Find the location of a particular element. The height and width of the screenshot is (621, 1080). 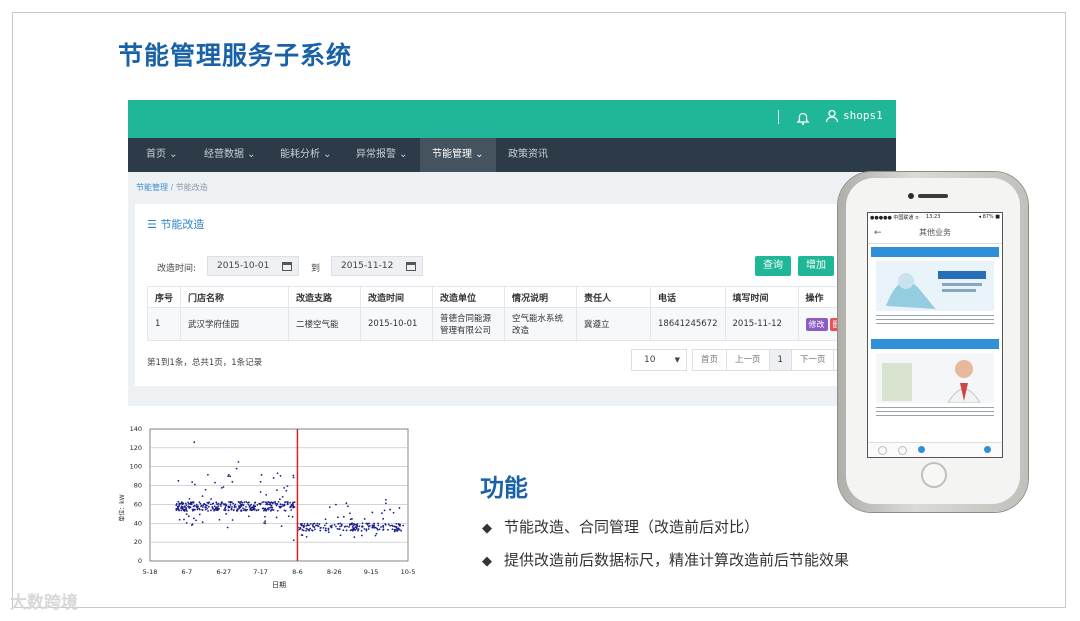

phone-mockup: ●●●●● 中国联通 ≎ 13:23 ◂ 87% ■ ← 其他业务 is located at coordinates (933, 342).